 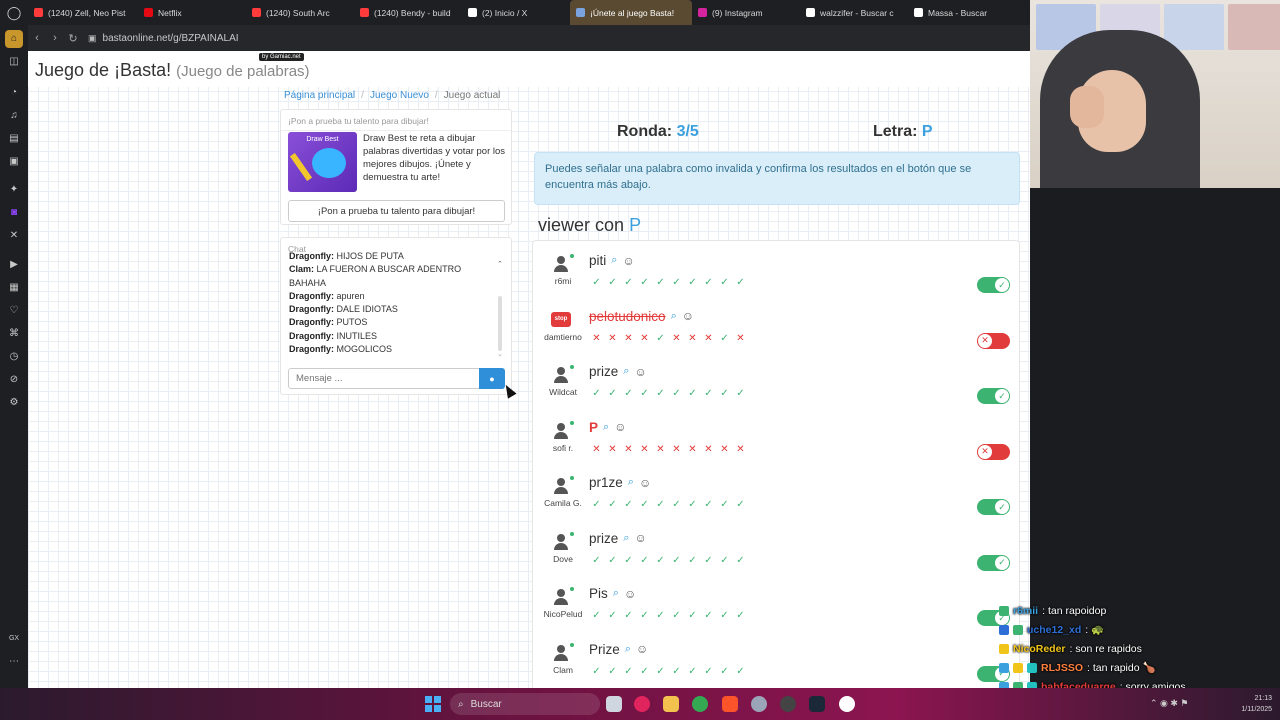 What do you see at coordinates (408, 12) in the screenshot?
I see `browser-tab: (1240) Bendy - build` at bounding box center [408, 12].